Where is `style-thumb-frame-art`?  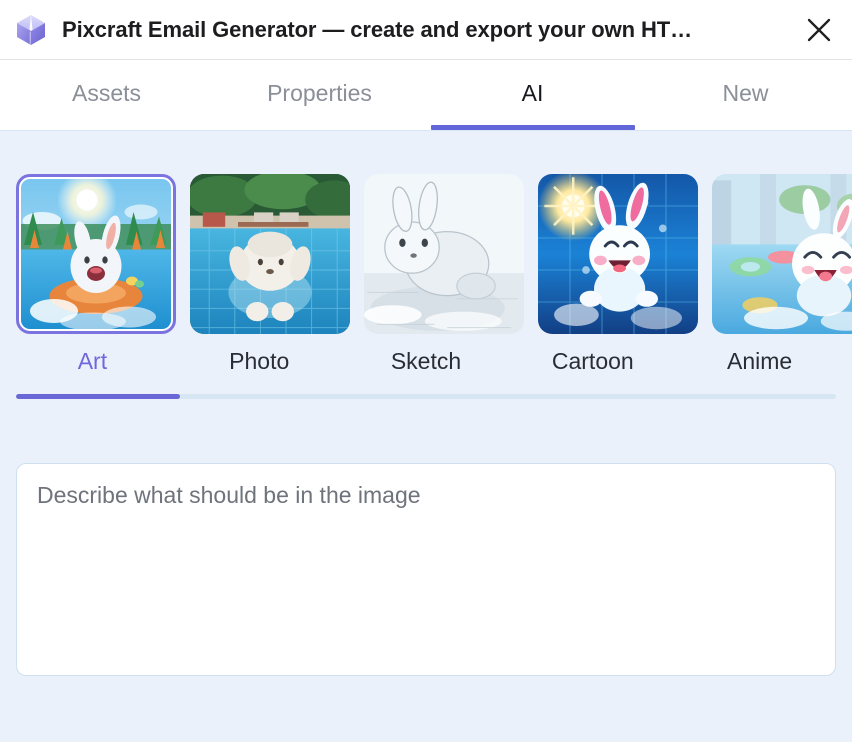 style-thumb-frame-art is located at coordinates (96, 254).